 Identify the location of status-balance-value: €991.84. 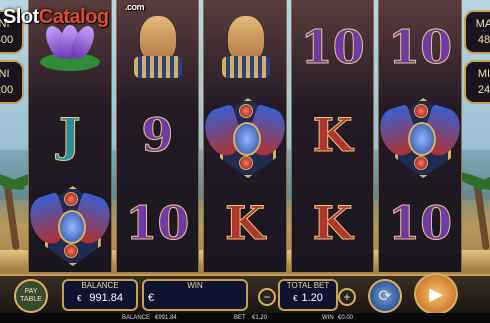
(166, 318).